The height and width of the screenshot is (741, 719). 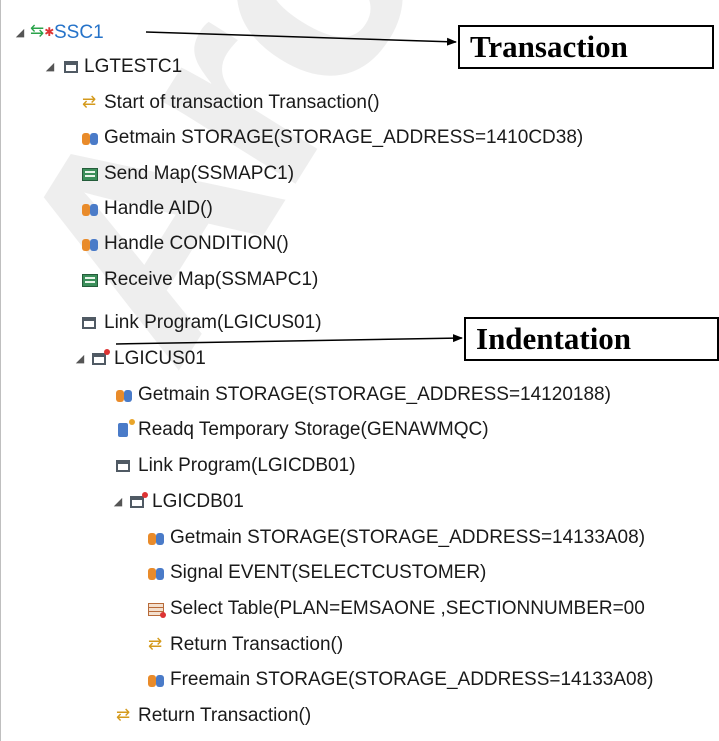 What do you see at coordinates (586, 47) in the screenshot?
I see `transaction-callout: Transaction` at bounding box center [586, 47].